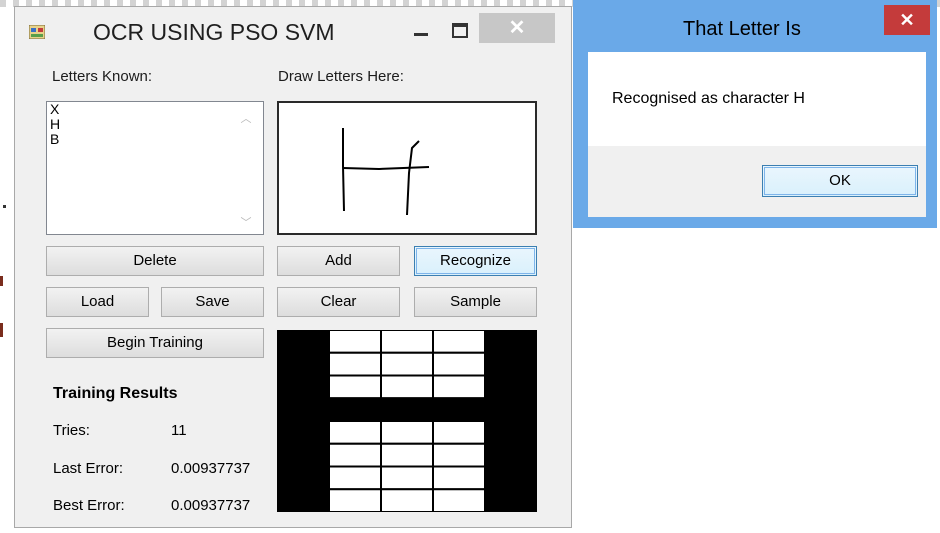  What do you see at coordinates (338, 261) in the screenshot?
I see `add-button: Add` at bounding box center [338, 261].